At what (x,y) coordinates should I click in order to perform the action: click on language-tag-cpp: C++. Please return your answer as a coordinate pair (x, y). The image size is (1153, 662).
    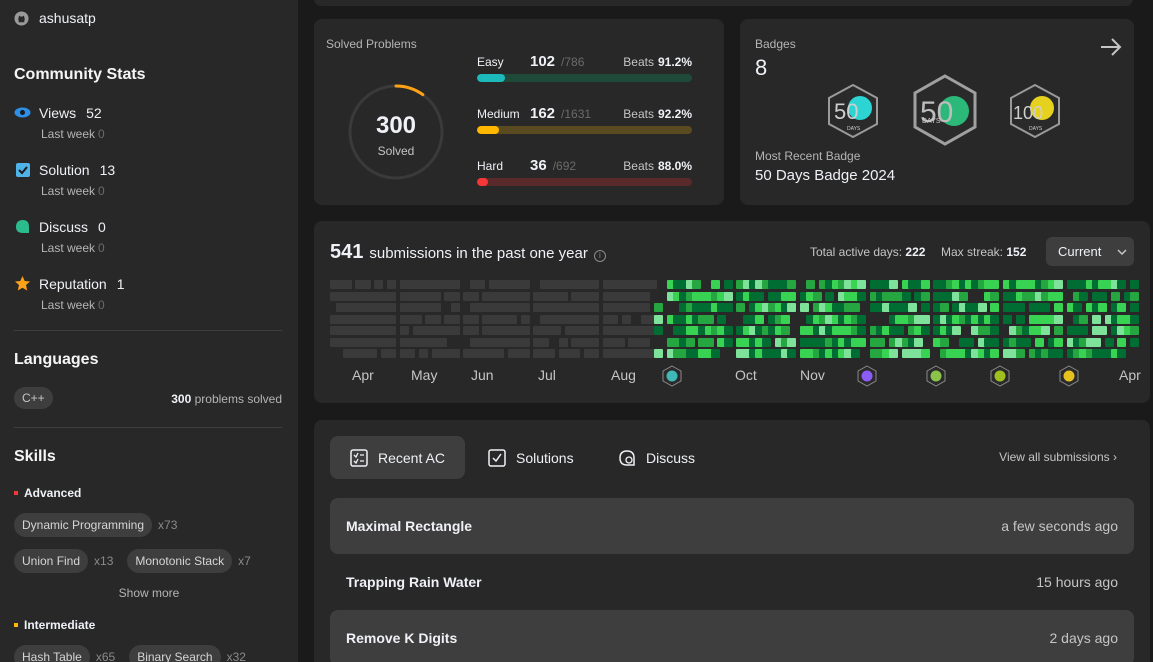
    Looking at the image, I should click on (33, 398).